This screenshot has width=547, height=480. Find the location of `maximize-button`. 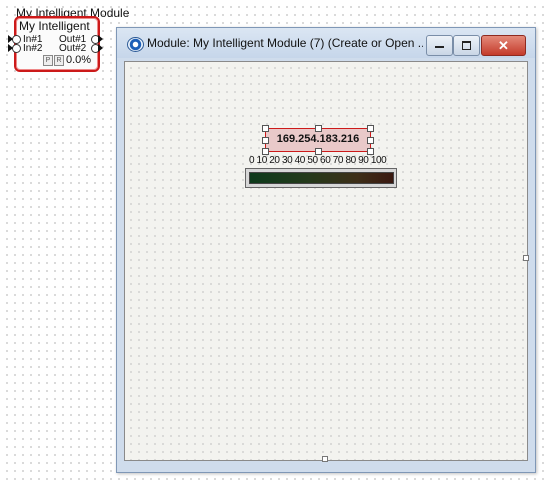

maximize-button is located at coordinates (466, 45).